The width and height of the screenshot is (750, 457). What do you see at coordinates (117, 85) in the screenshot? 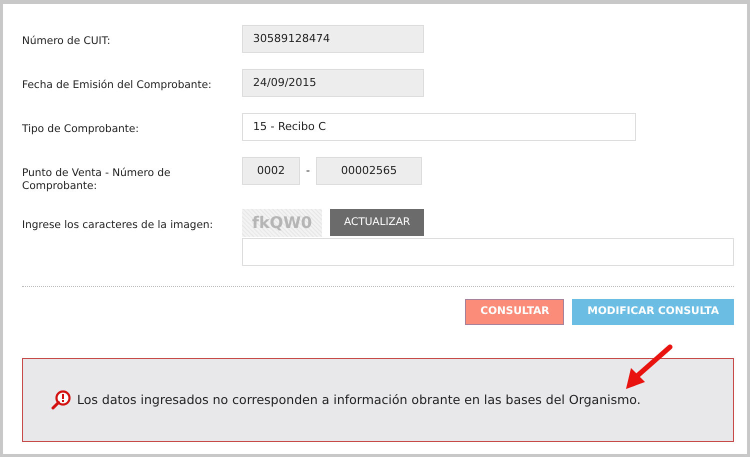
I see `field-label: Fecha de Emisión del Comprobante:` at bounding box center [117, 85].